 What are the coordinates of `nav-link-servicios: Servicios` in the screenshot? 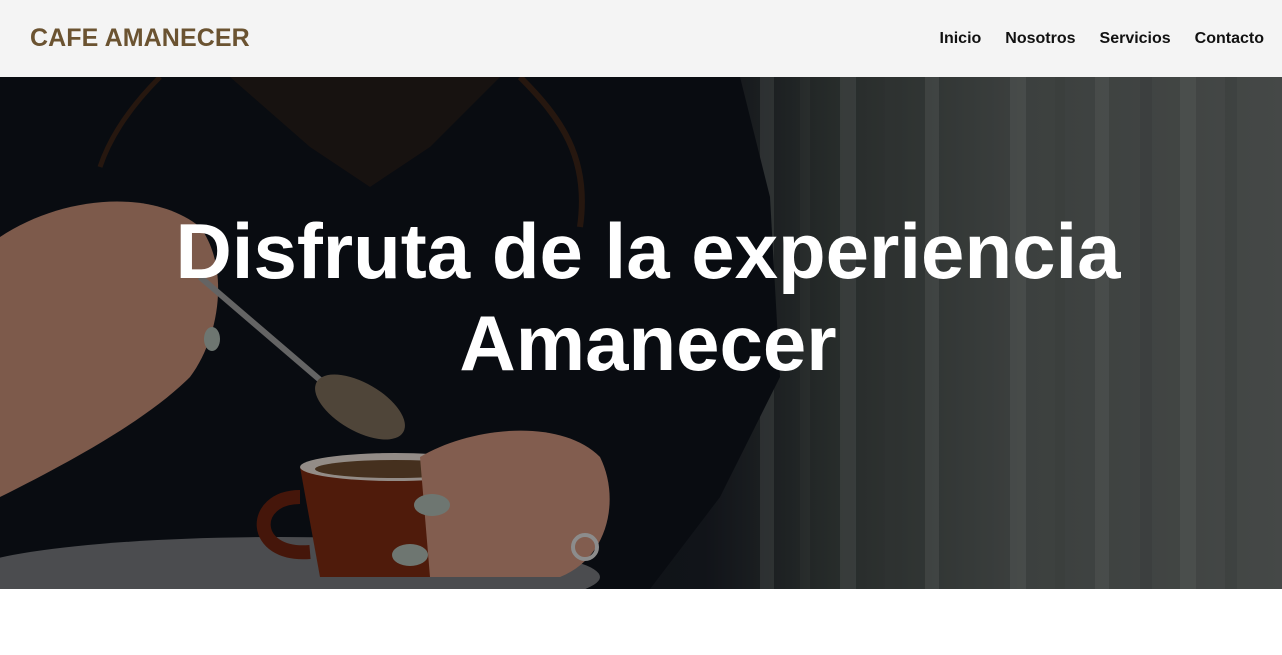 It's located at (1135, 39).